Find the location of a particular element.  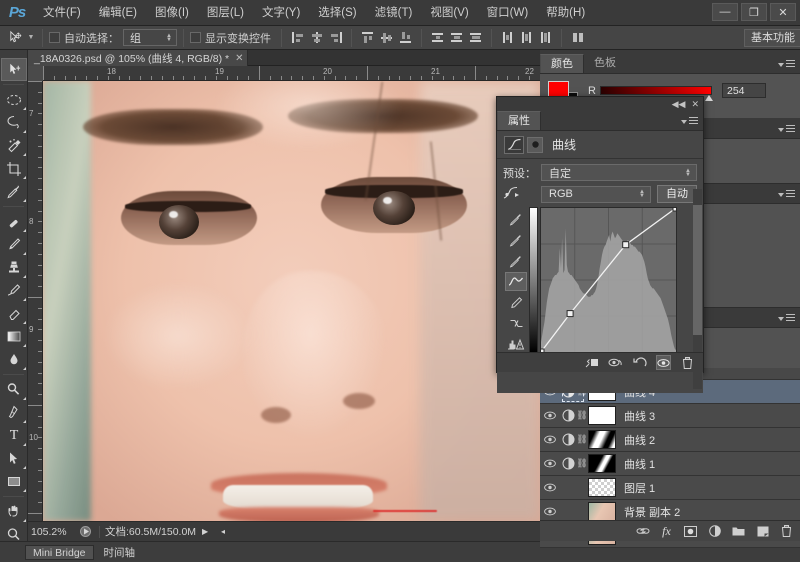

auto-button: 自动 is located at coordinates (677, 194).